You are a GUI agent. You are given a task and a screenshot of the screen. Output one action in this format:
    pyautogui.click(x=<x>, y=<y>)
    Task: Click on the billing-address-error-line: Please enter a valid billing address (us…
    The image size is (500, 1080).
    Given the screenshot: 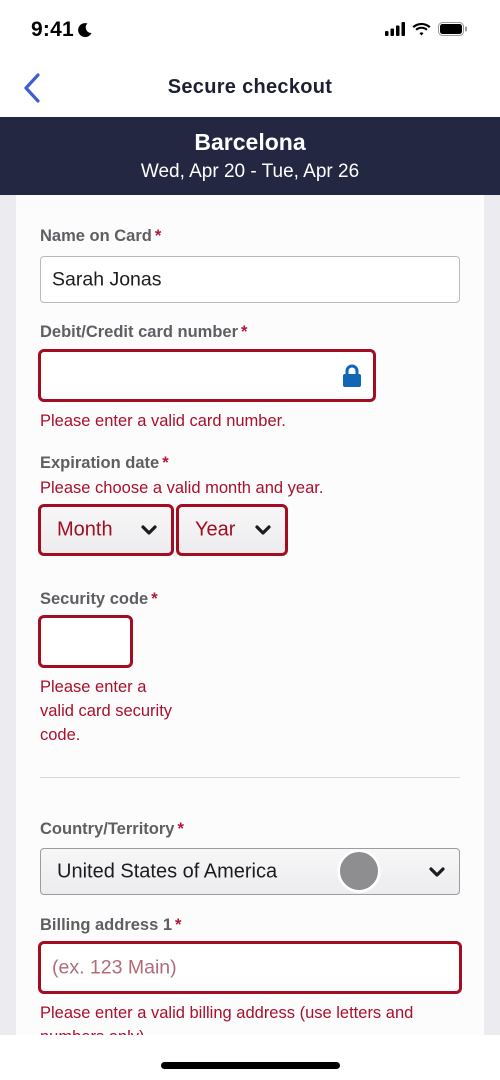 What is the action you would take?
    pyautogui.click(x=227, y=1013)
    